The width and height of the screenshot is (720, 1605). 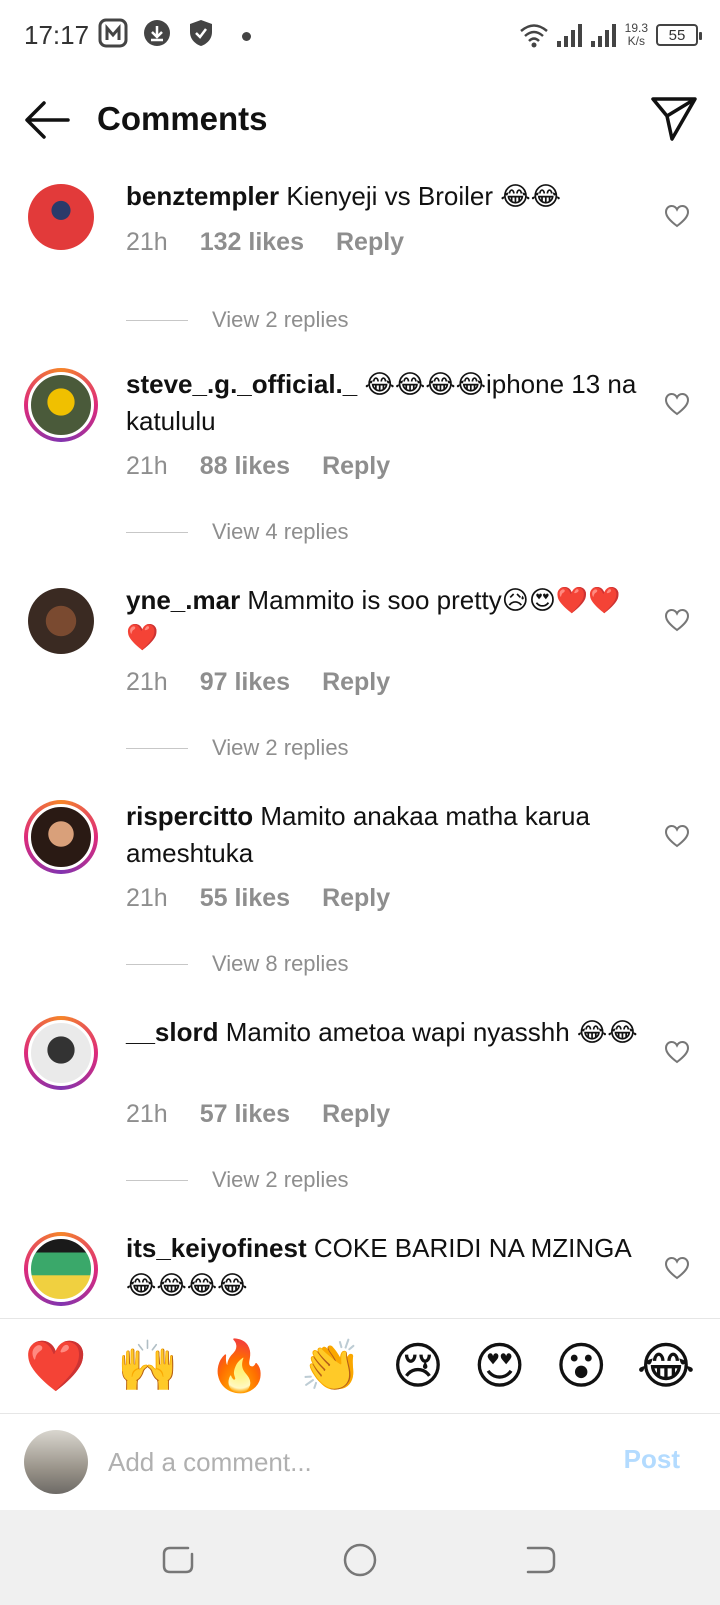 I want to click on view-replies-button: View 4 replies, so click(x=237, y=532).